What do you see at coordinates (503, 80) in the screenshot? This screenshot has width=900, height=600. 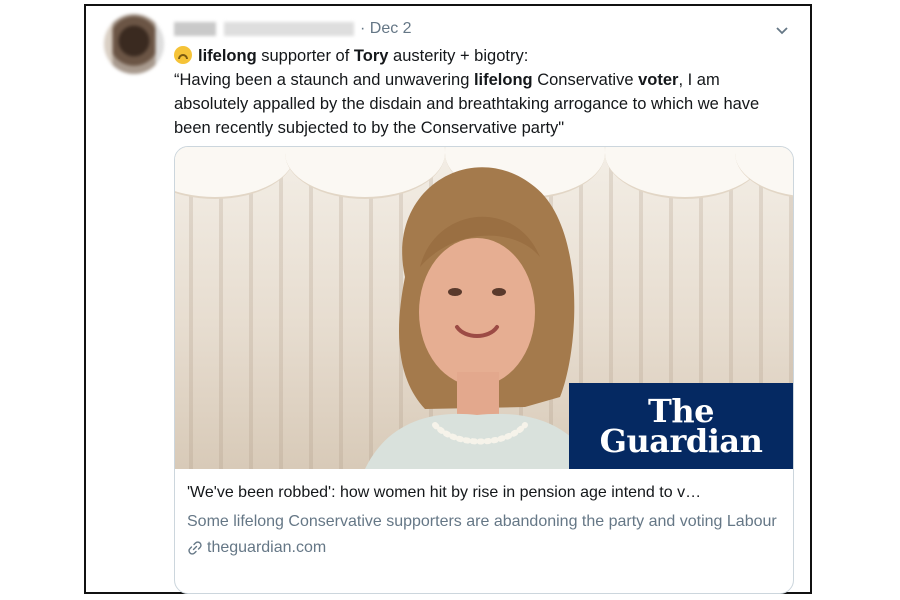 I see `quote-bold-lifelong: lifelong` at bounding box center [503, 80].